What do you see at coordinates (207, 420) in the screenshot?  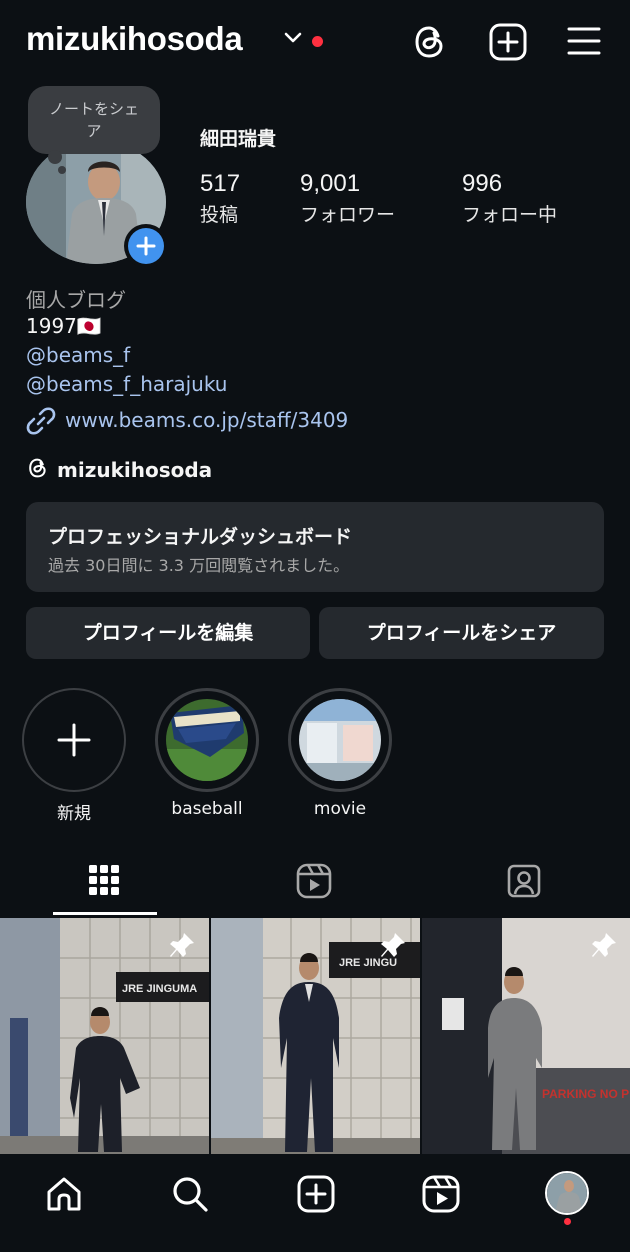 I see `external-link-text: www.beams.co.jp/staff/3409` at bounding box center [207, 420].